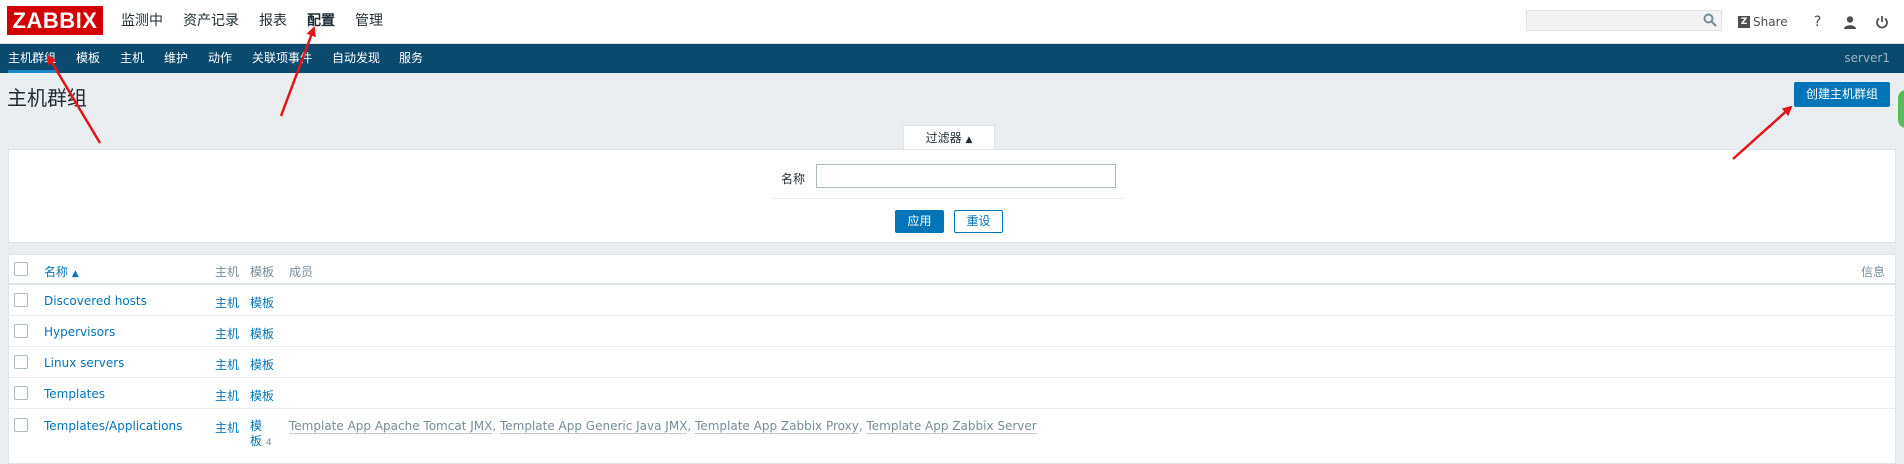  Describe the element at coordinates (113, 426) in the screenshot. I see `group-name-link: Templates/Applications` at that location.